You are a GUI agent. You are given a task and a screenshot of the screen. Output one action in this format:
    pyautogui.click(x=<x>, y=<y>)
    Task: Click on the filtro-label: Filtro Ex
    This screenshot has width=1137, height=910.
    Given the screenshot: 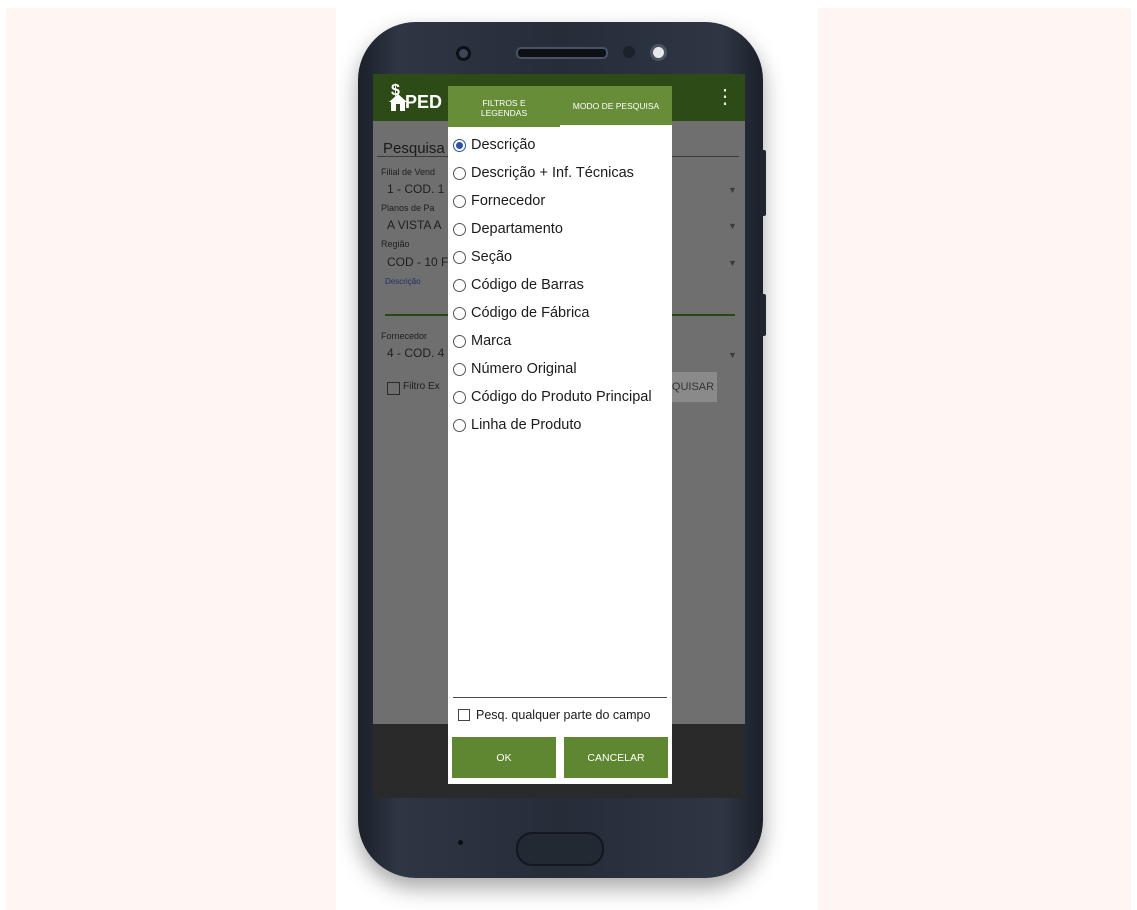 What is the action you would take?
    pyautogui.click(x=421, y=386)
    